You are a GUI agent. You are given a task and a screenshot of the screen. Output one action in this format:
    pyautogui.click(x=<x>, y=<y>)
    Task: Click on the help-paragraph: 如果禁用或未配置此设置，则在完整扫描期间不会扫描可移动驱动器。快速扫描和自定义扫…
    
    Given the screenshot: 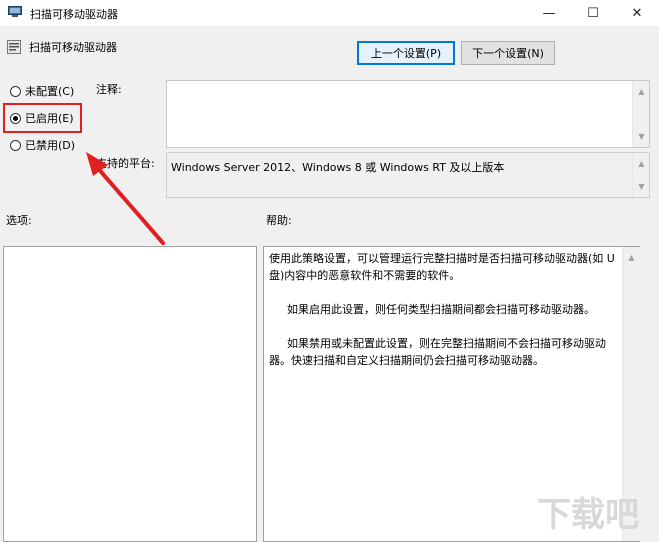 What is the action you would take?
    pyautogui.click(x=437, y=352)
    